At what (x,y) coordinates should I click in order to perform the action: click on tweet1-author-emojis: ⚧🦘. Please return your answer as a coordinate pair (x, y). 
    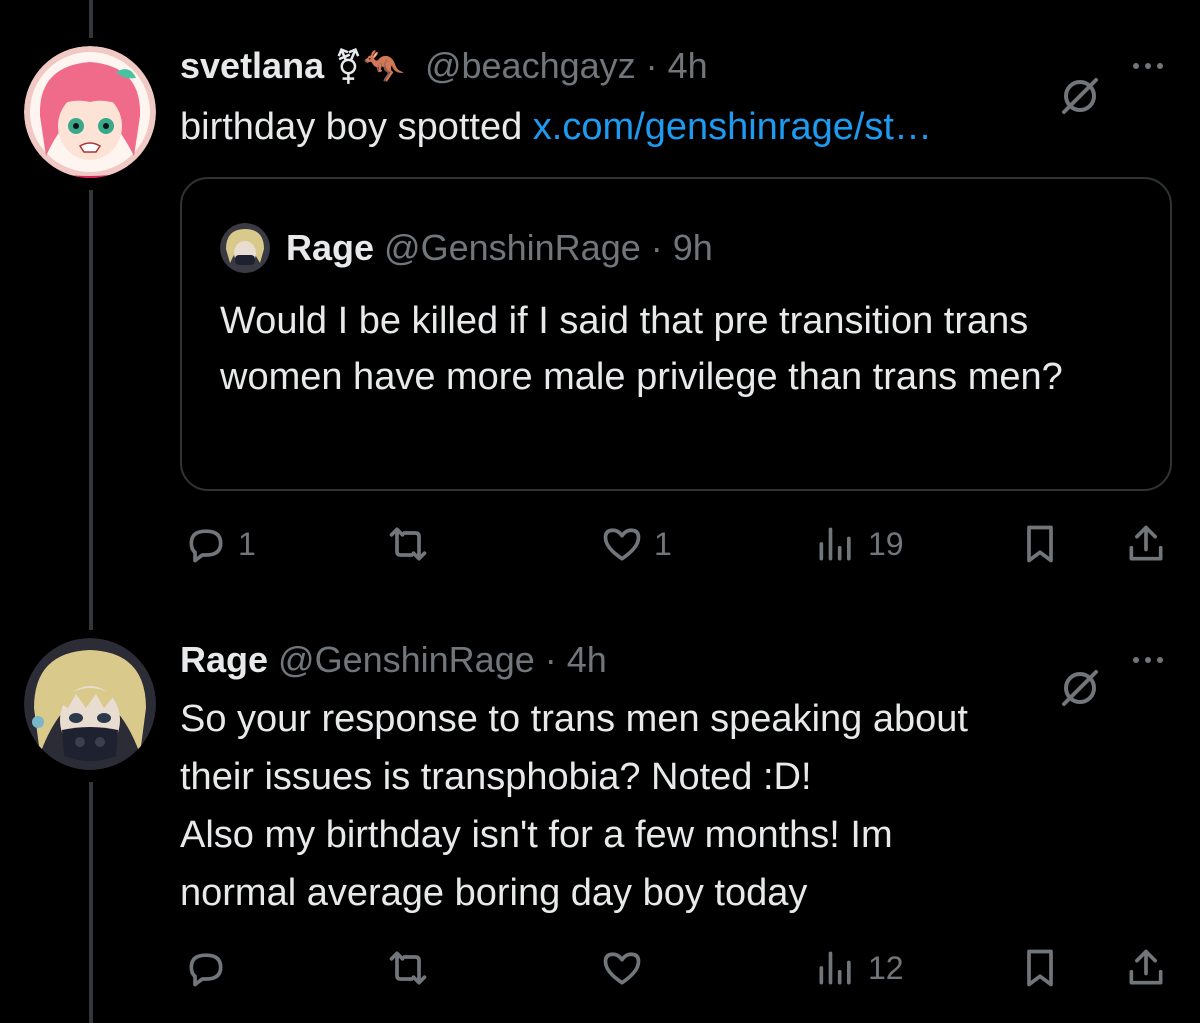
    Looking at the image, I should click on (369, 67).